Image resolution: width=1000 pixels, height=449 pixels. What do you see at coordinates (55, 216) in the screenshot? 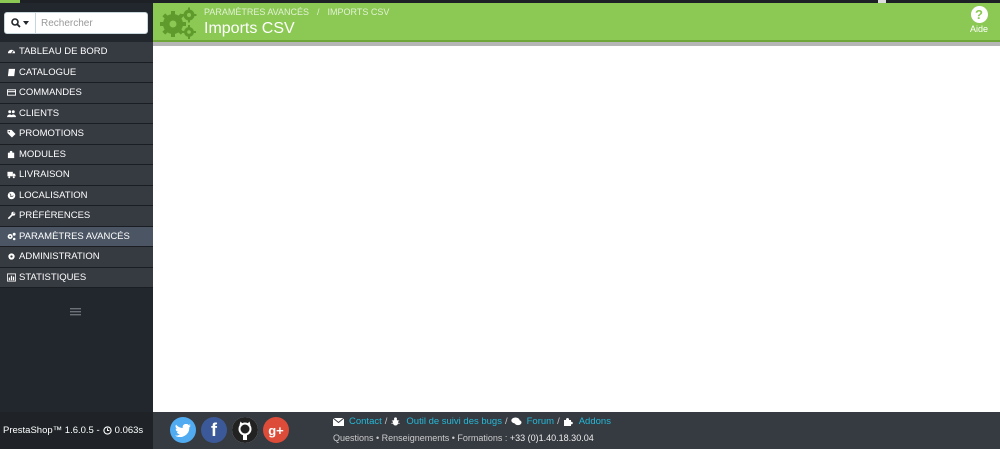
I see `sidebar-item-label: PRÉFÉRENCES` at bounding box center [55, 216].